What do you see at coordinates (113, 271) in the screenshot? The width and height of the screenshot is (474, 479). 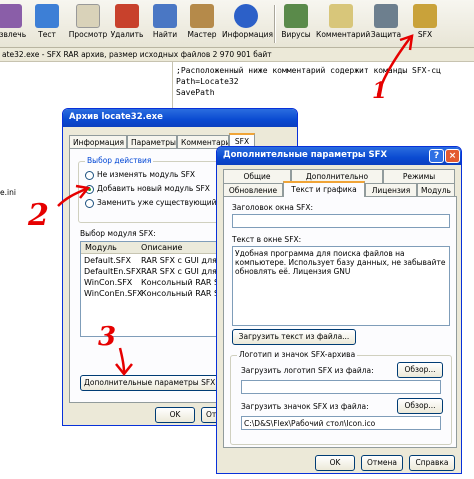 I see `module-name: DefaultEn.SFX` at bounding box center [113, 271].